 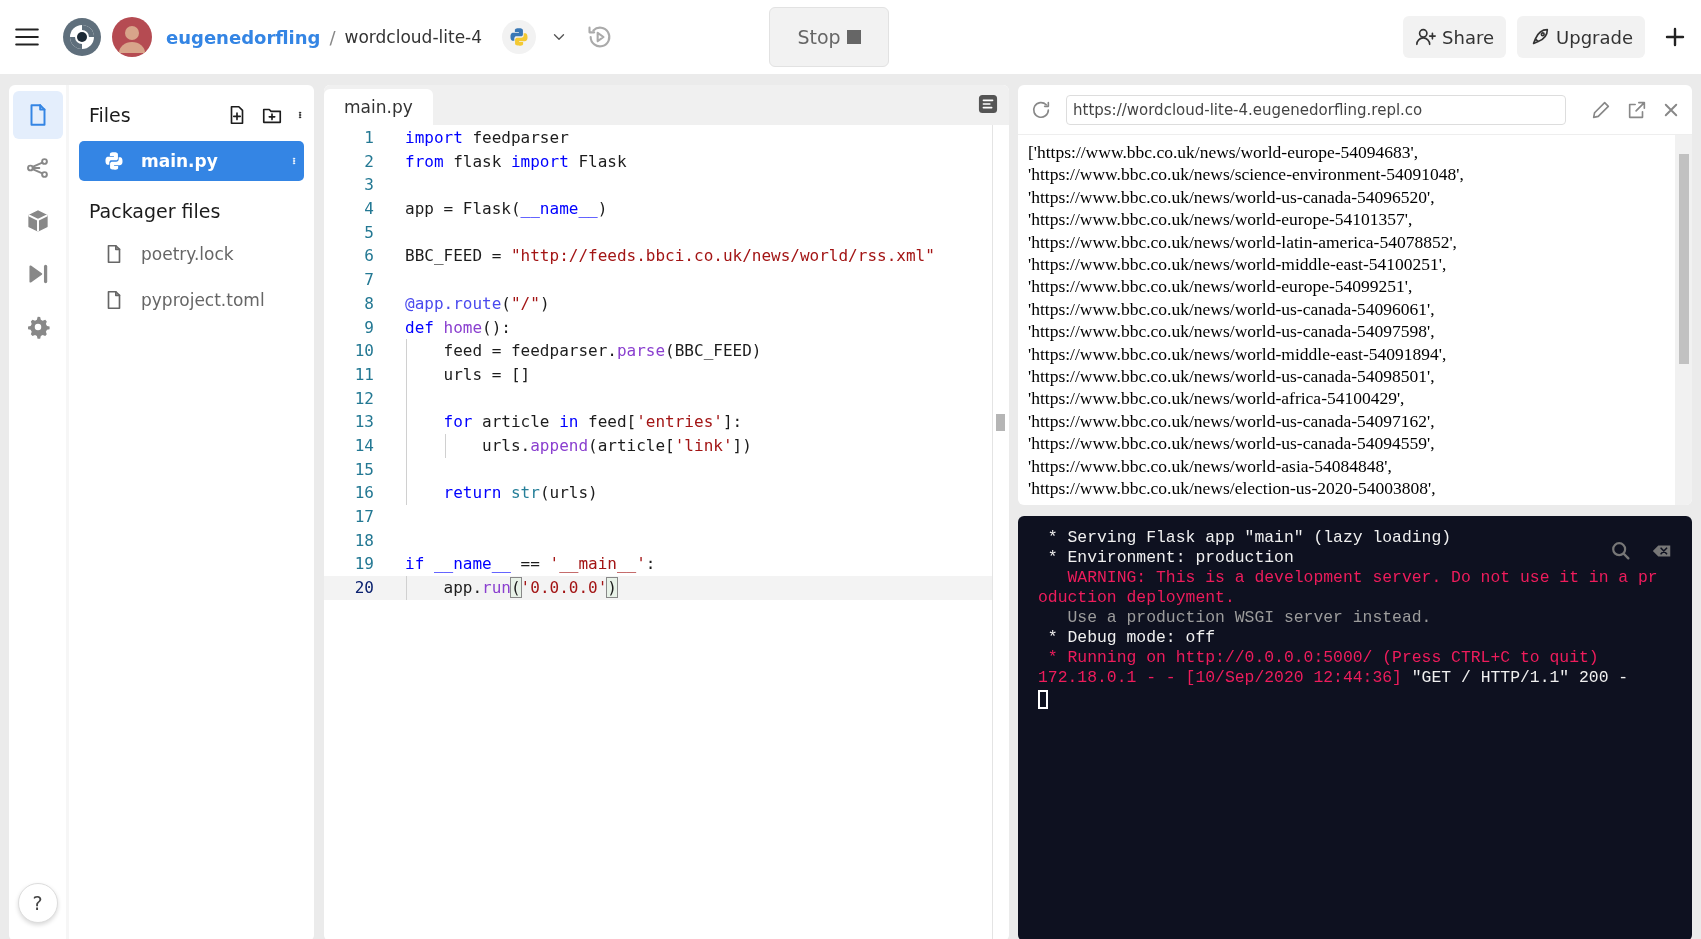 I want to click on console-line: 172.18.0.1 - - [10/Sep/2020 12:44:36] "GET / HTTP/1.1" 200 -, so click(x=1333, y=678).